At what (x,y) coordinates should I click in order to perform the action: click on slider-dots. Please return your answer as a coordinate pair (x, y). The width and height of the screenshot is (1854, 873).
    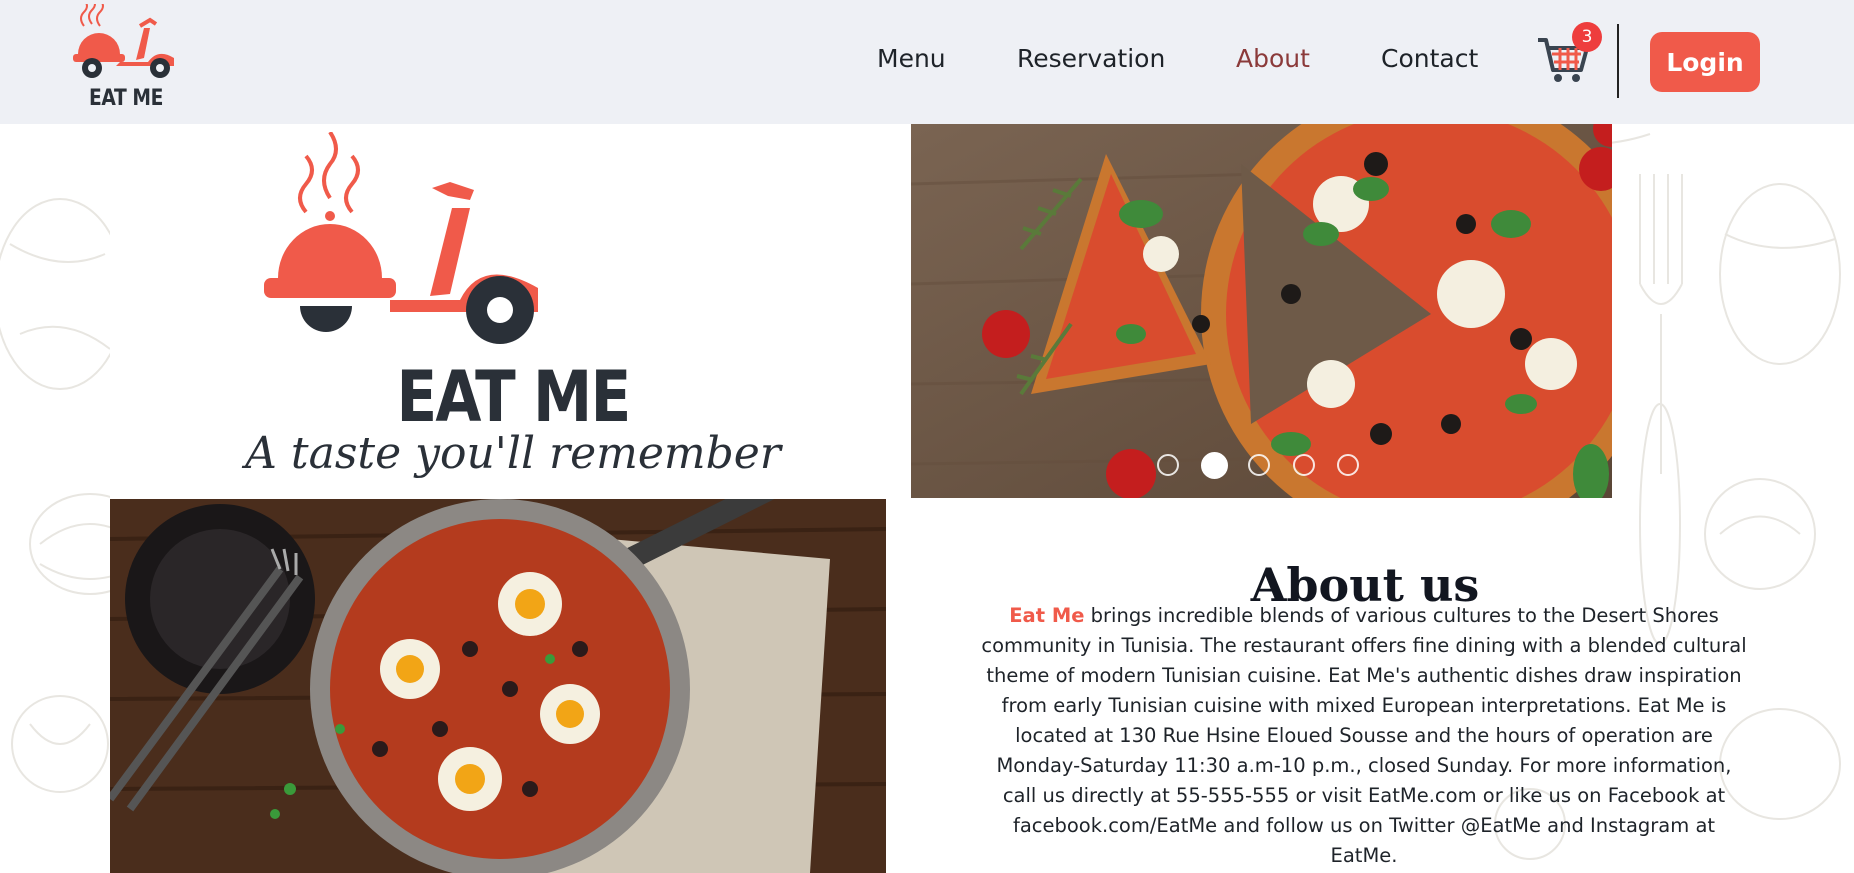
    Looking at the image, I should click on (1258, 467).